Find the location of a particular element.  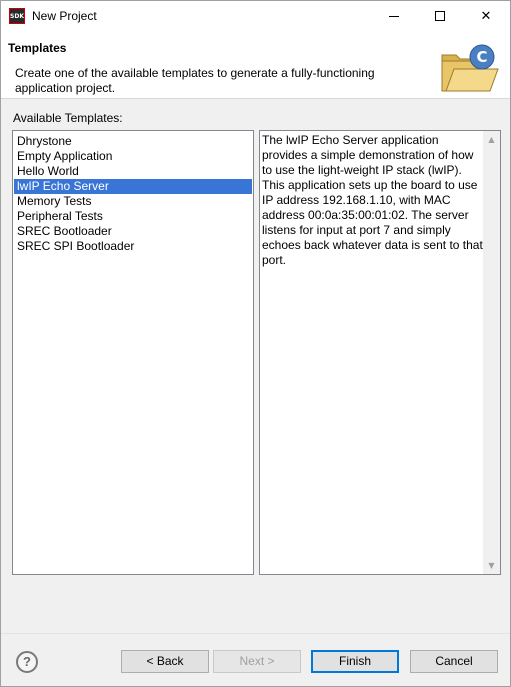

close-button: ✕ is located at coordinates (486, 16).